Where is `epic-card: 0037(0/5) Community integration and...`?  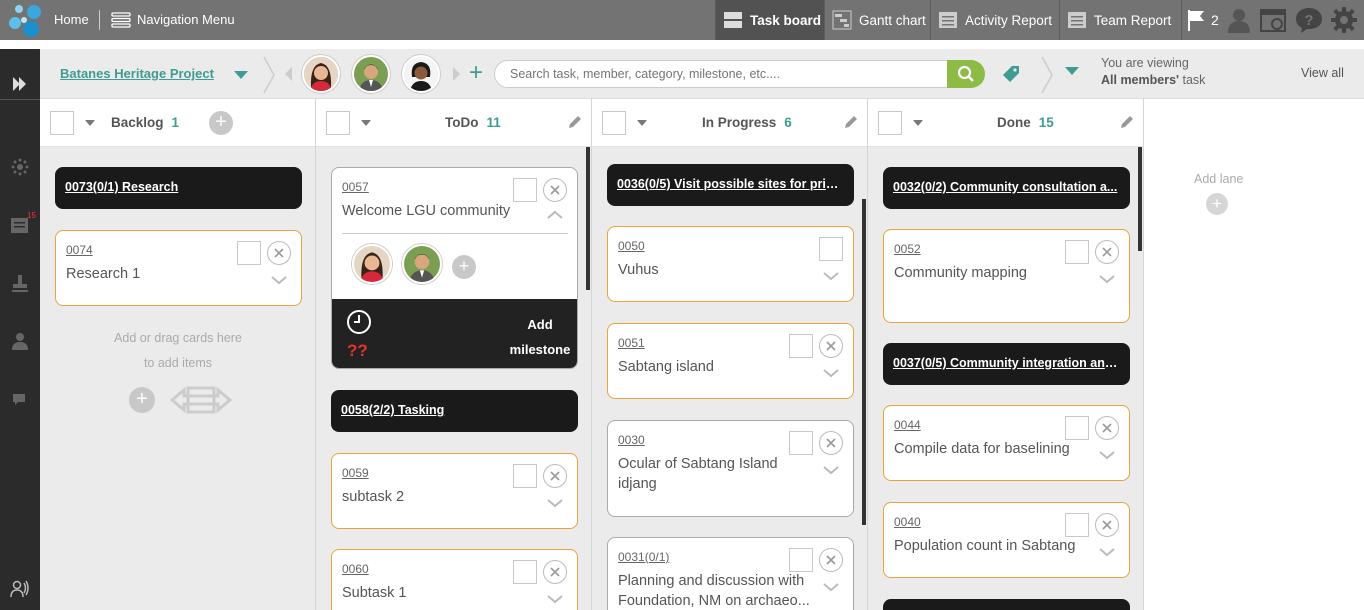 epic-card: 0037(0/5) Community integration and... is located at coordinates (1006, 364).